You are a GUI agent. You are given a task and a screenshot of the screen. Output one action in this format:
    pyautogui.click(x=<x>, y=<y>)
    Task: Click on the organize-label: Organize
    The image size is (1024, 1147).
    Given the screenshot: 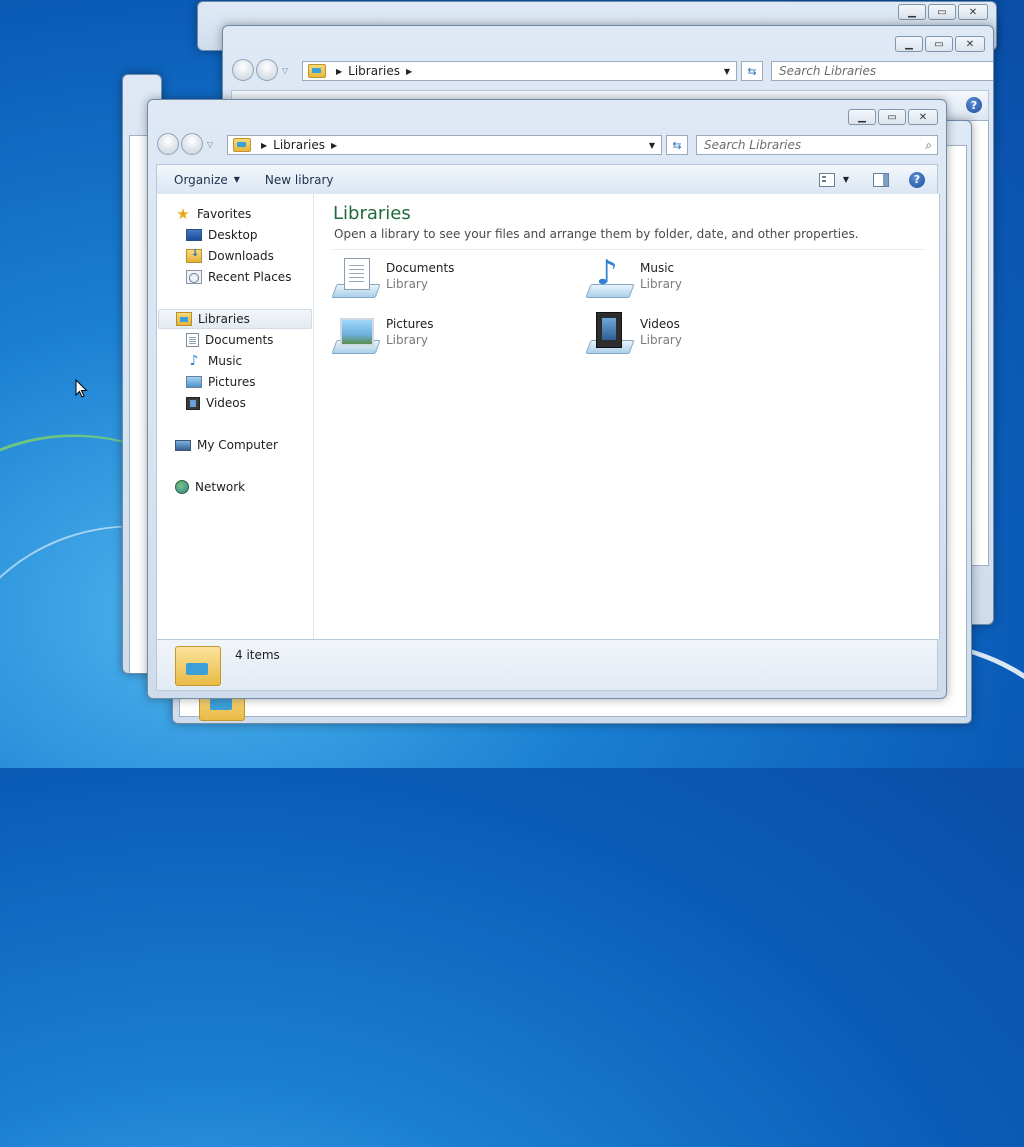 What is the action you would take?
    pyautogui.click(x=201, y=179)
    